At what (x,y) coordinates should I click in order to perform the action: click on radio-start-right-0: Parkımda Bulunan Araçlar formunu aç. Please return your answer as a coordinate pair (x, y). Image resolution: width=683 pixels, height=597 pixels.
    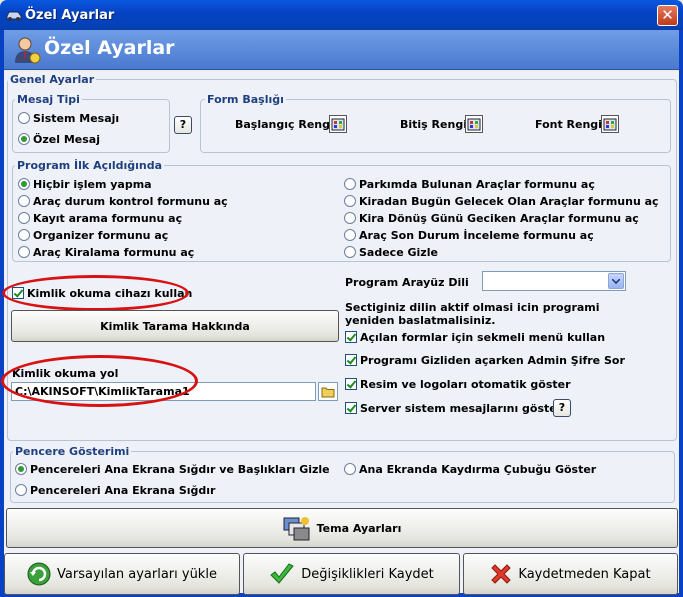
    Looking at the image, I should click on (469, 184).